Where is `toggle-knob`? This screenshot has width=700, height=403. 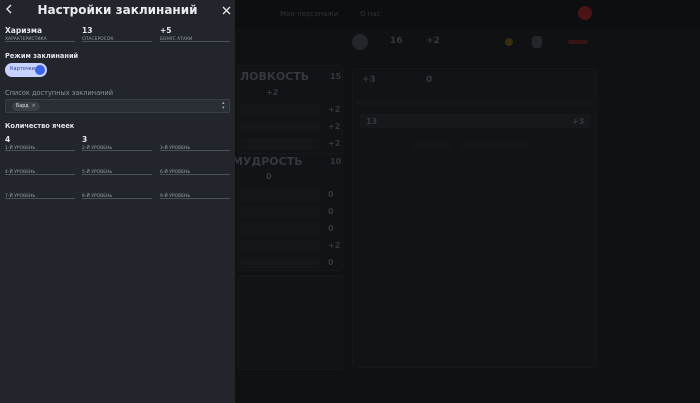 toggle-knob is located at coordinates (40, 70).